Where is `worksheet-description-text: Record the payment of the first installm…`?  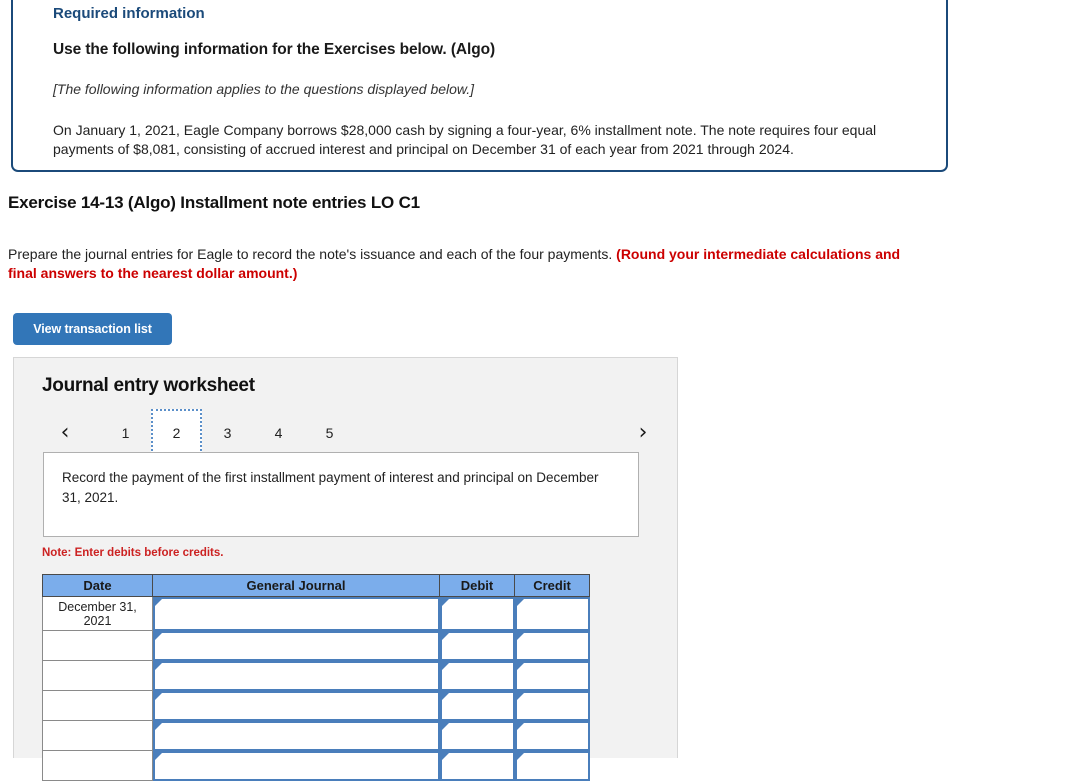
worksheet-description-text: Record the payment of the first installm… is located at coordinates (330, 487).